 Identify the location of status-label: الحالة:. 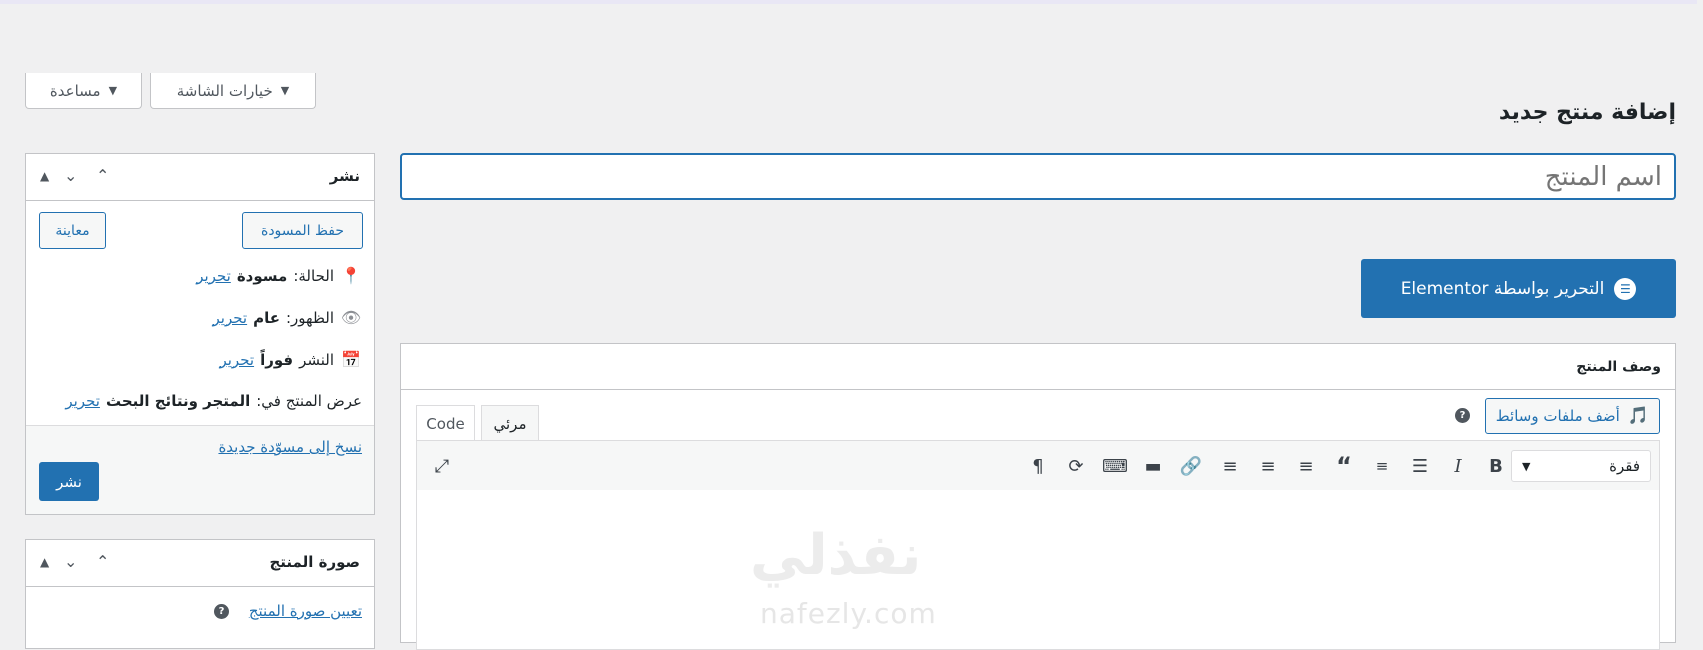
(313, 275).